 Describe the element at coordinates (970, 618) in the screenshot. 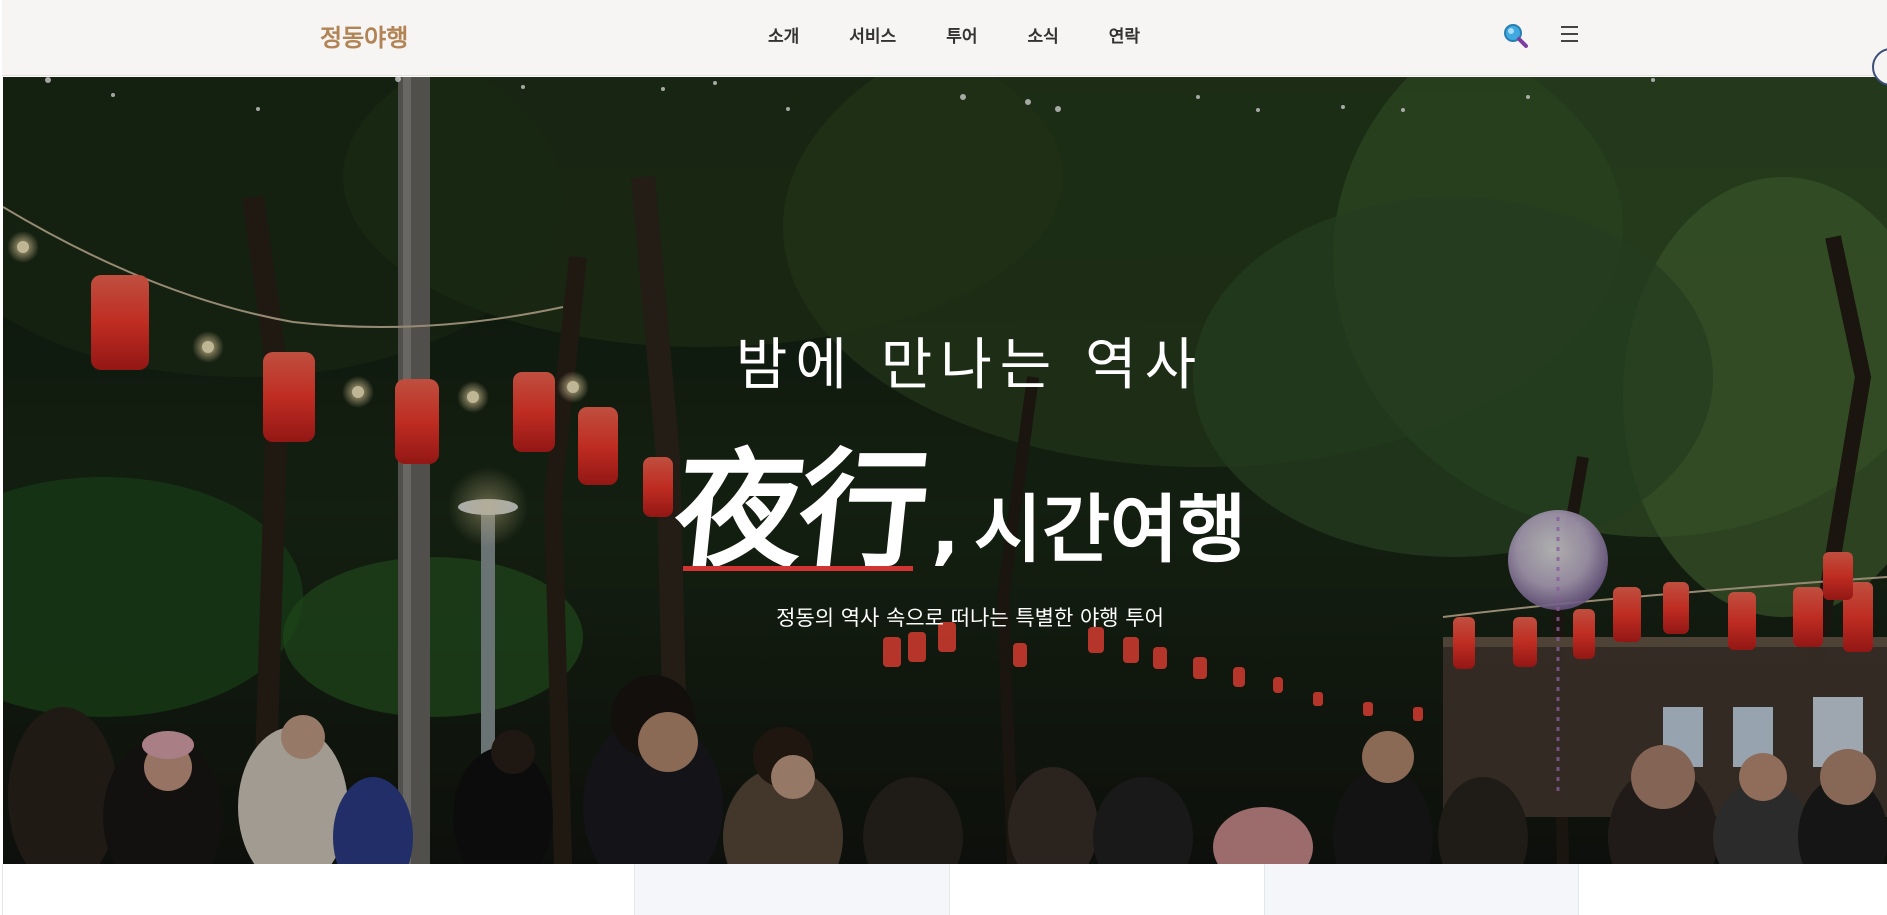

I see `hero-subtitle: 정동의 역사 속으로 떠나는 특별한 야행 투어` at that location.